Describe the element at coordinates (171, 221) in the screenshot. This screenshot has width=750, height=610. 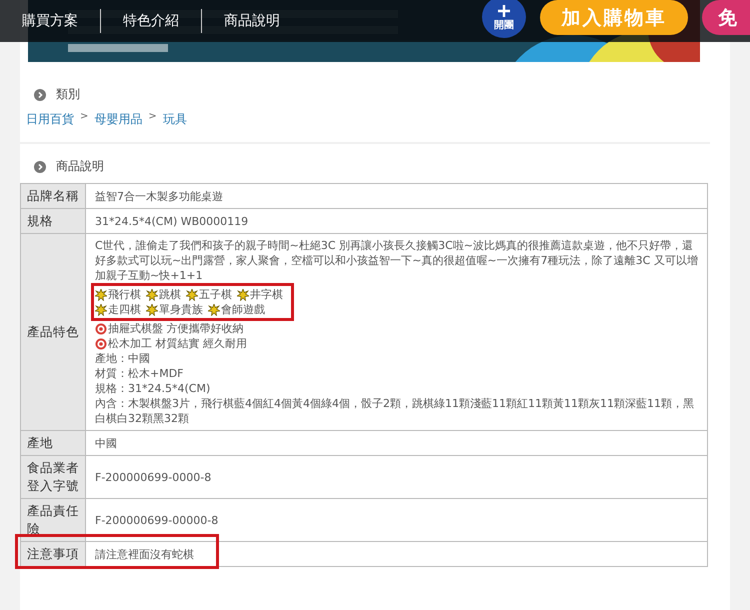
I see `row-value: 31*24.5*4(CM) WB0000119` at that location.